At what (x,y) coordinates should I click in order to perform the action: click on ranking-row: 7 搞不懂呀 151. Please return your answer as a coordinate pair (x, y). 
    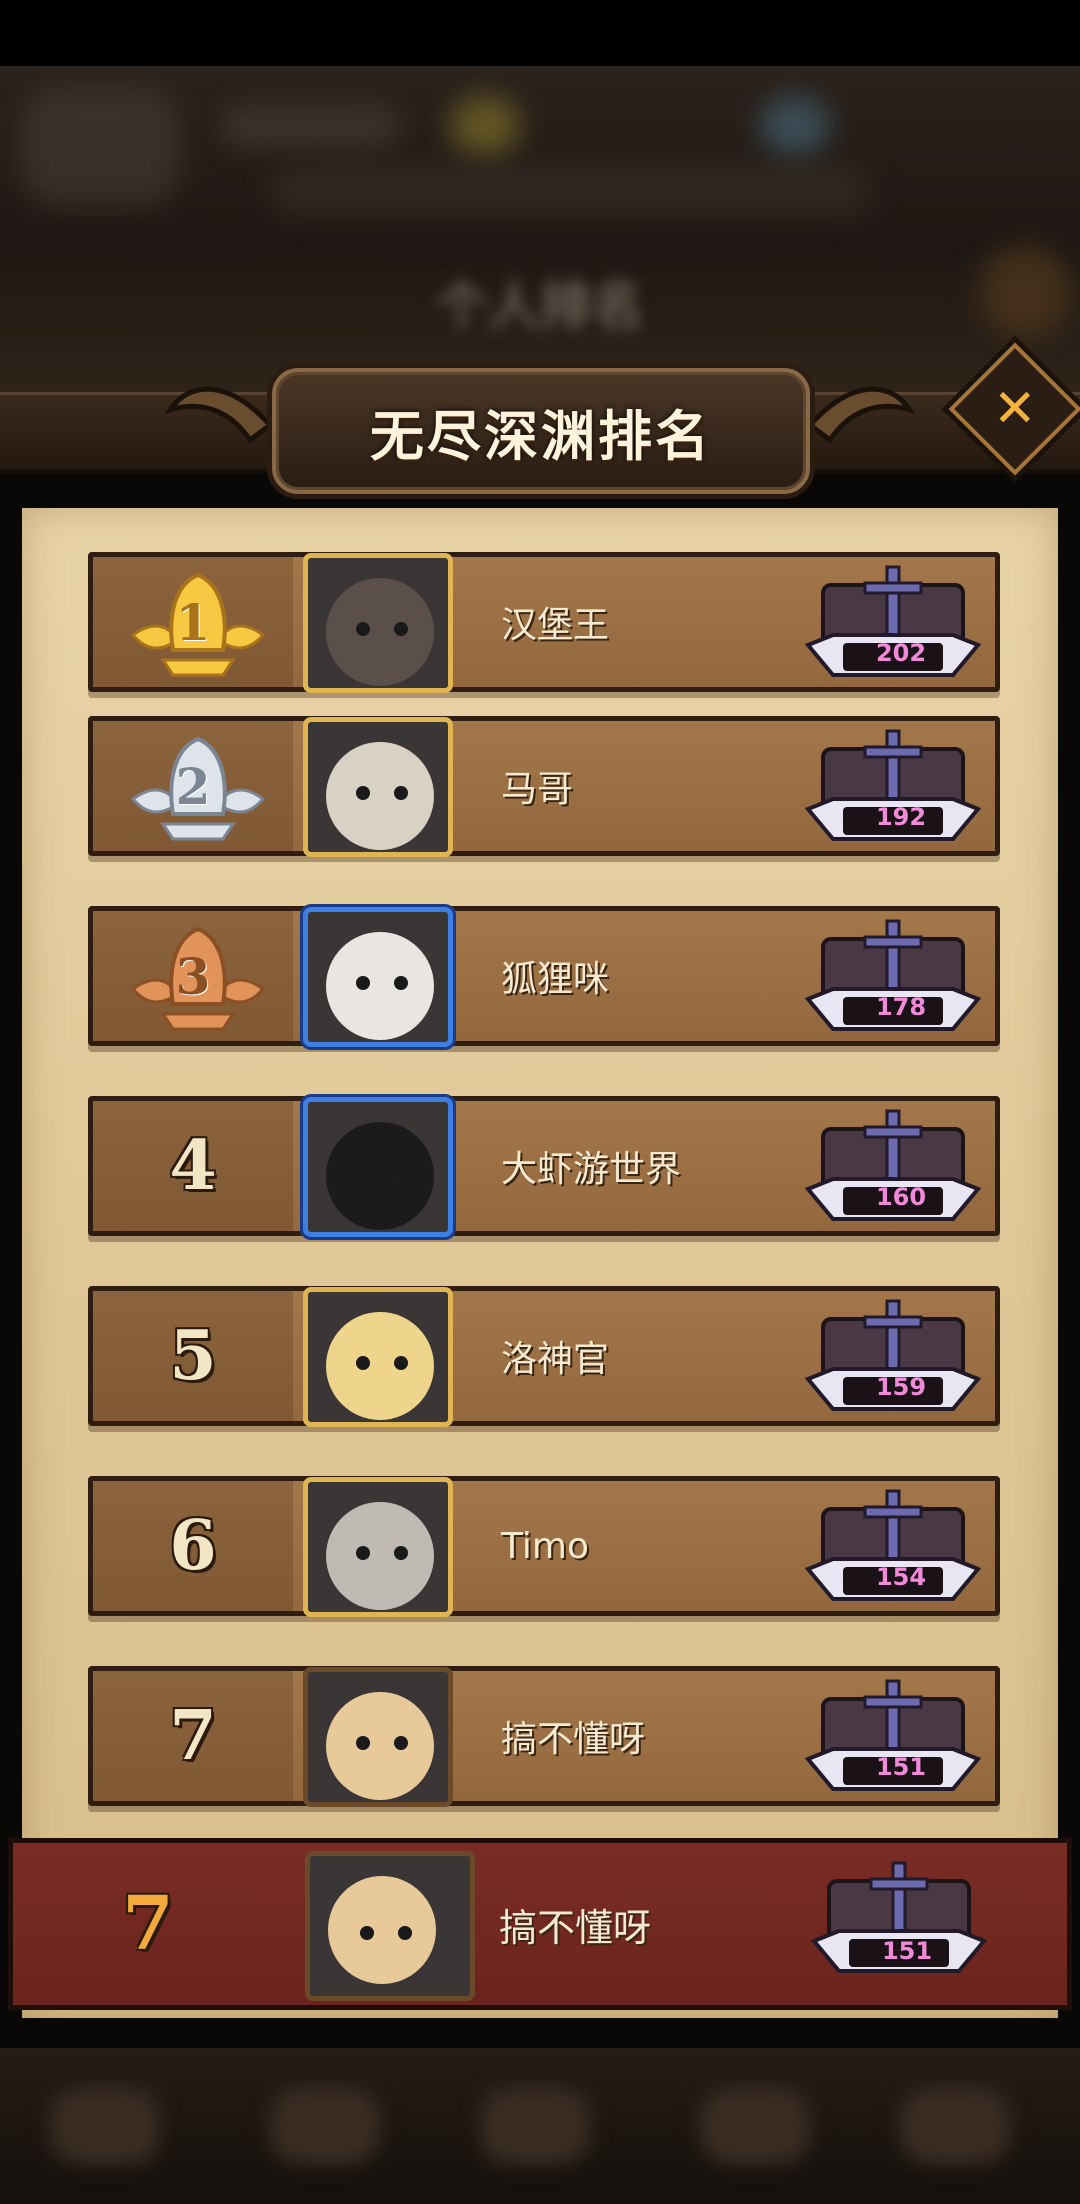
    Looking at the image, I should click on (544, 1736).